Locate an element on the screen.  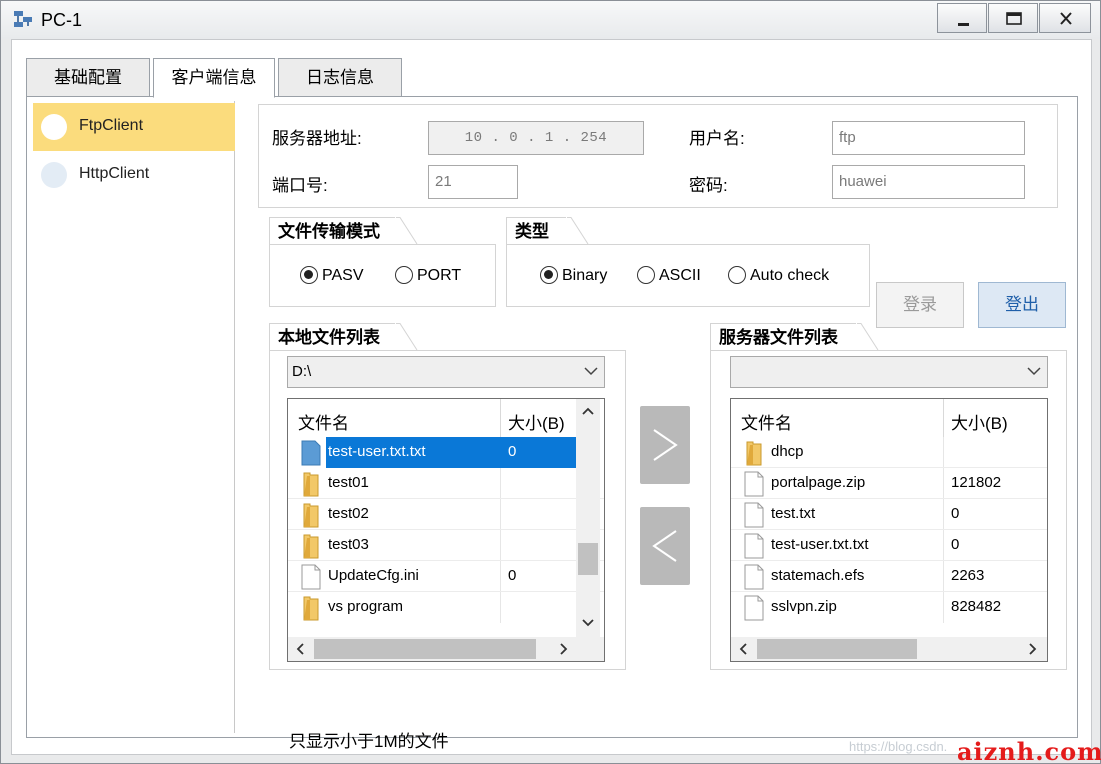
chevron-right-icon is located at coordinates (564, 649).